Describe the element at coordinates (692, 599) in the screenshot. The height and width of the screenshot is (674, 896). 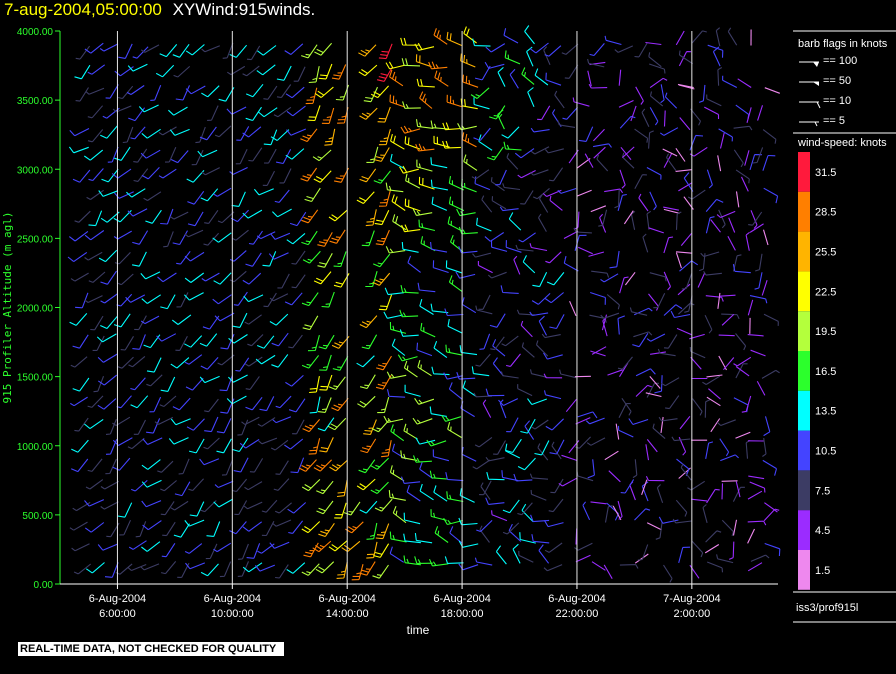
I see `x-tick-date: 7-Aug-2004` at that location.